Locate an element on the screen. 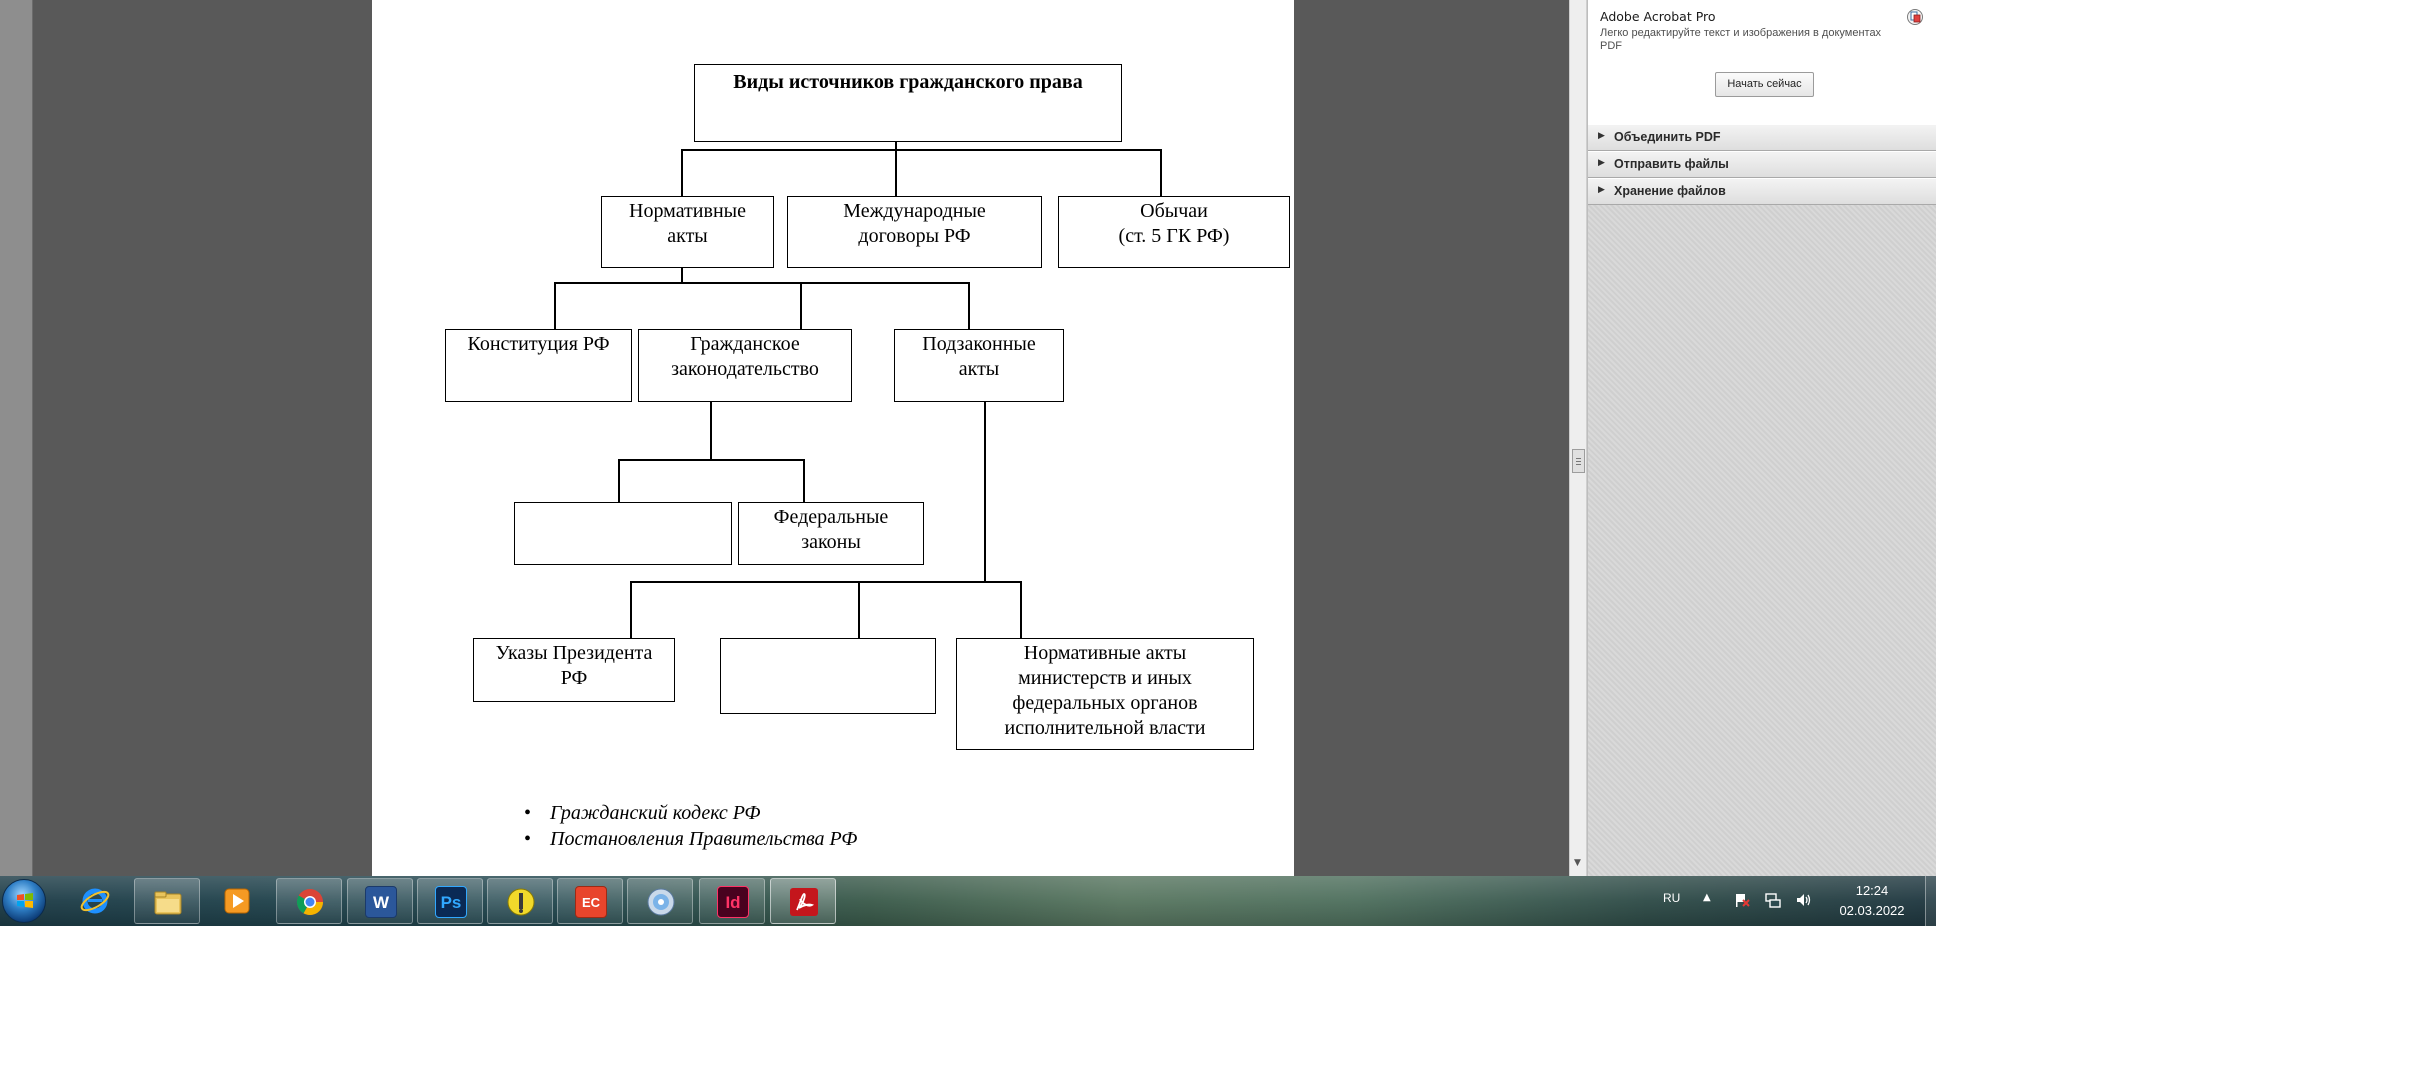 The width and height of the screenshot is (2418, 1080). node-civil-legislation: Гражданское законодательство is located at coordinates (745, 365).